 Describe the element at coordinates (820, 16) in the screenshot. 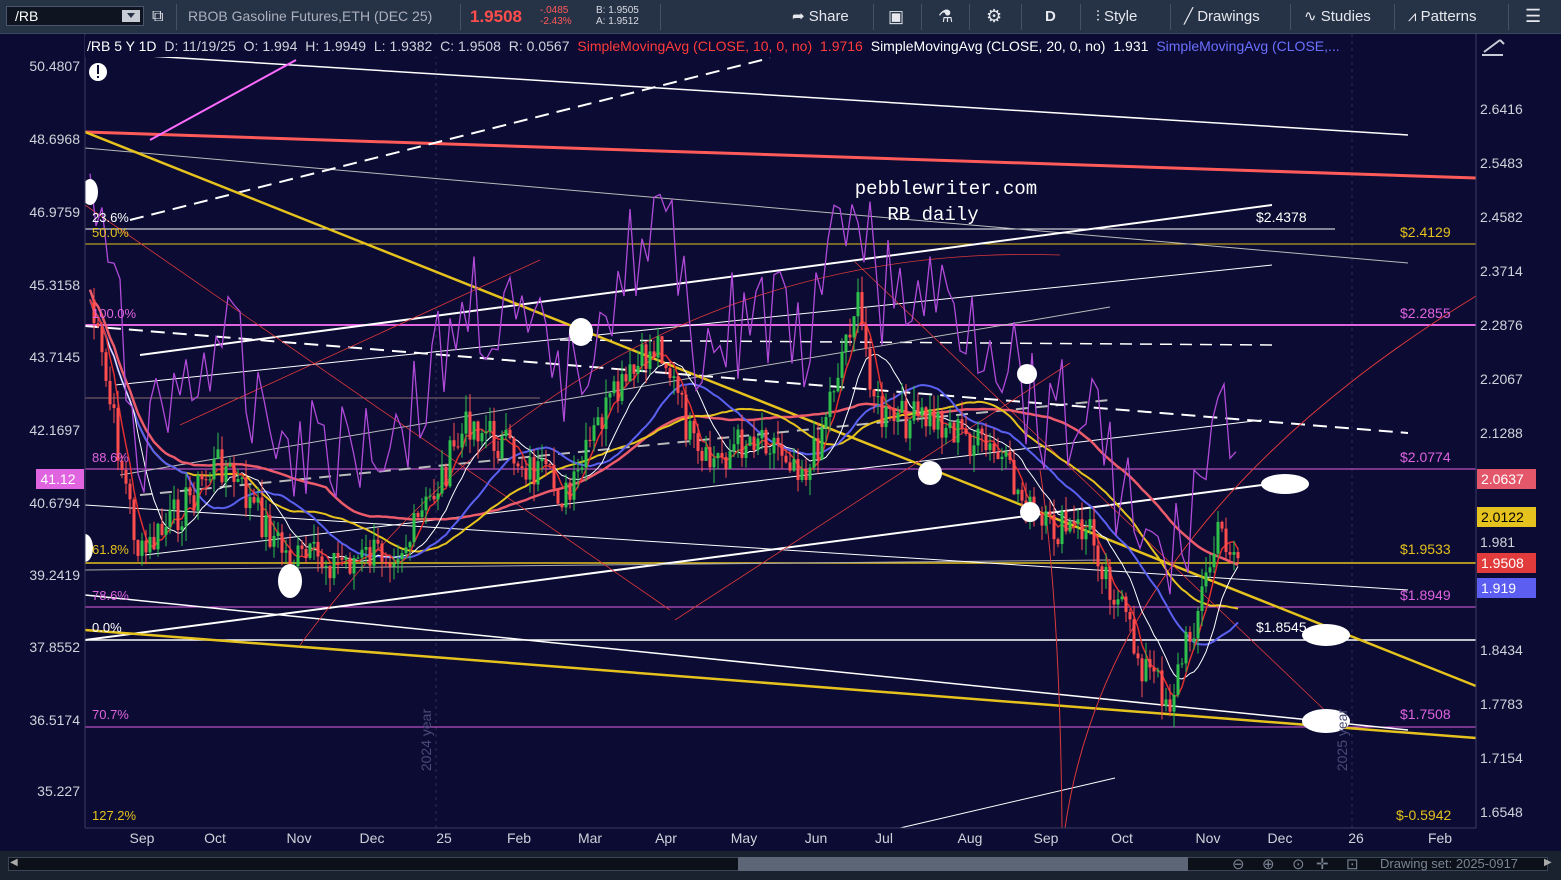

I see `share-button: ➦ Share` at that location.